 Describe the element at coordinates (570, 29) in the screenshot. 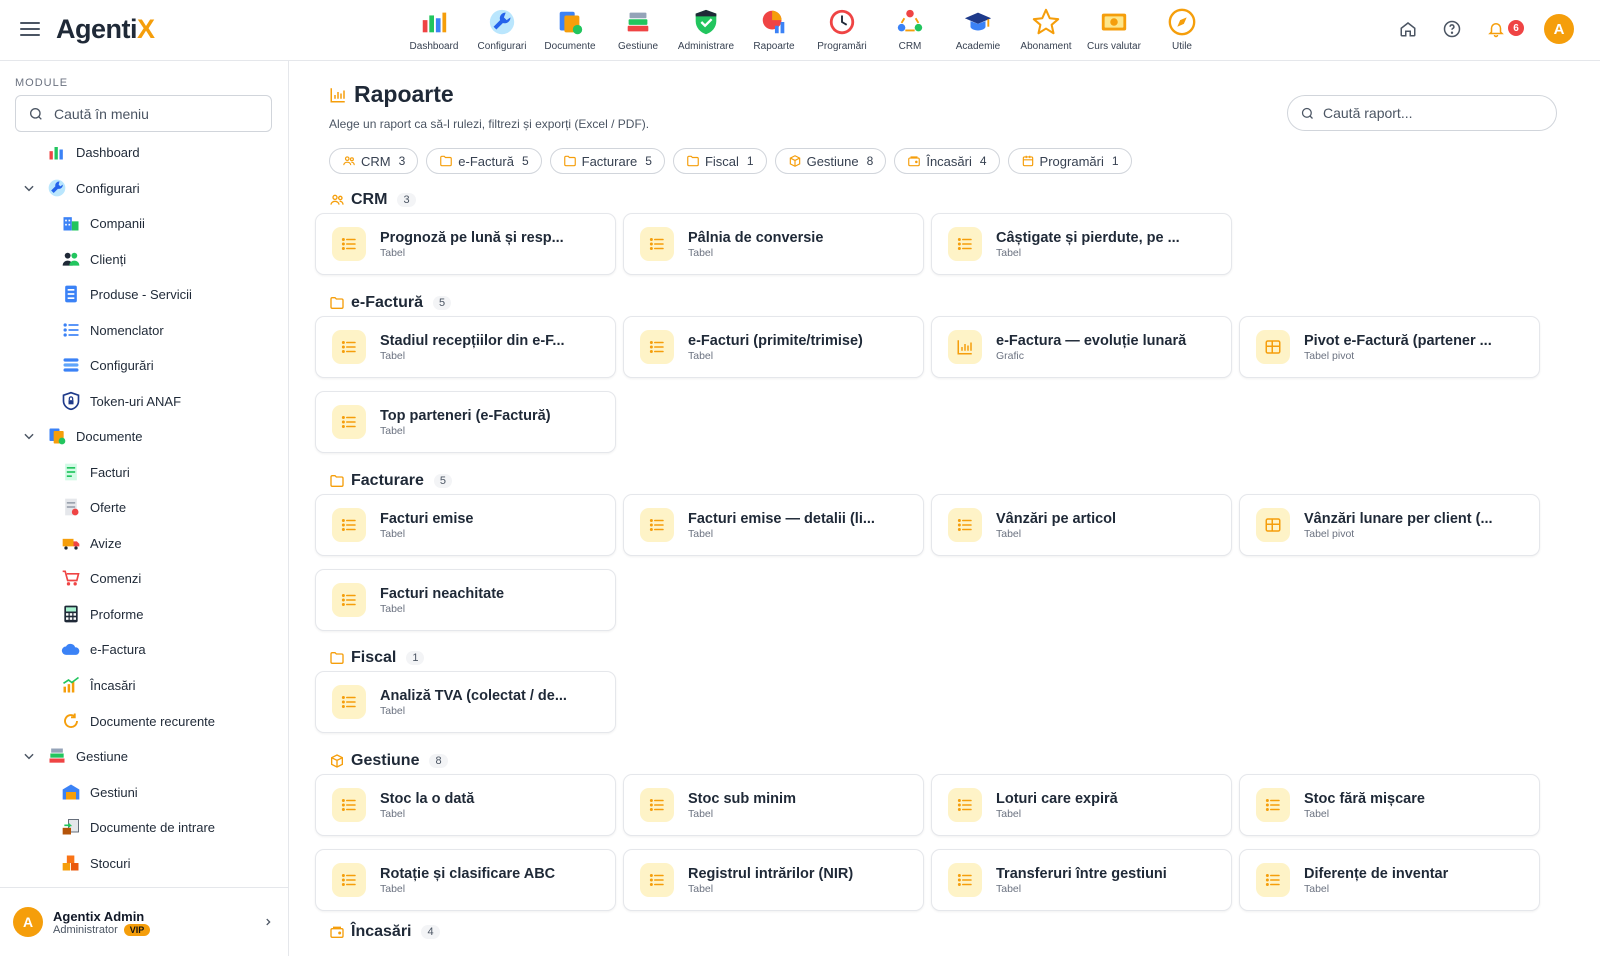

I see `topnav-item-documente: Documente` at that location.